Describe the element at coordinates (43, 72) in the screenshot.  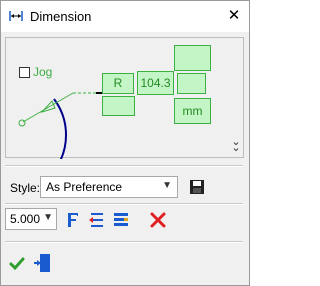
I see `jog-label: Jog` at that location.